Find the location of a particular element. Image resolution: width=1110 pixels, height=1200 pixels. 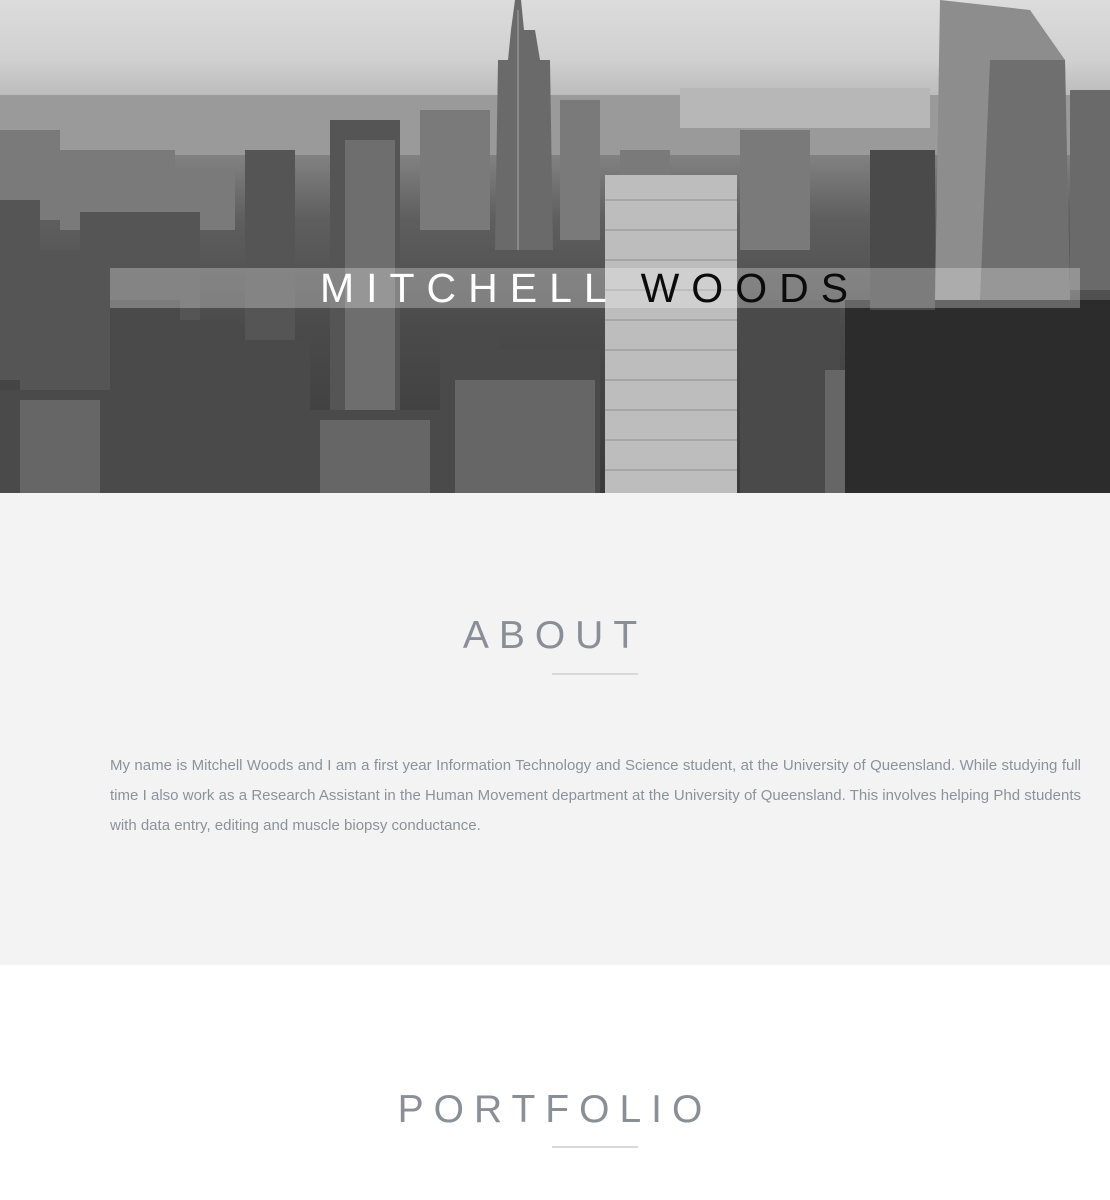

about-heading-rule is located at coordinates (595, 674).